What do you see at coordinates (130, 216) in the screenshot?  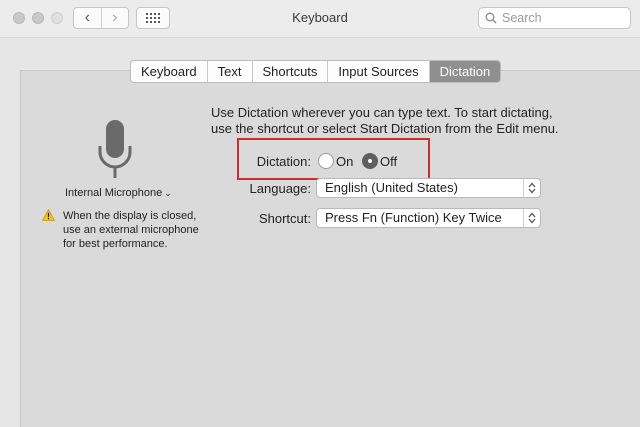 I see `warning-line: When the display is closed,` at bounding box center [130, 216].